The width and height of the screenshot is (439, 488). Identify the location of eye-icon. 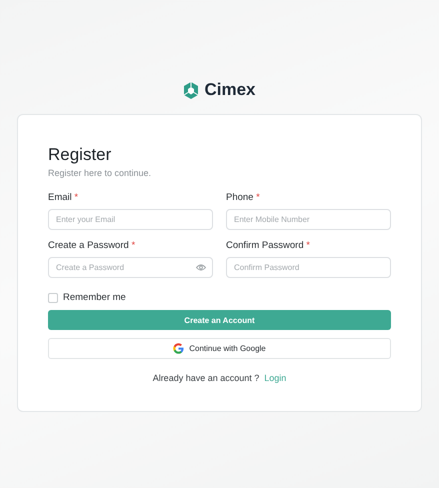
(201, 267).